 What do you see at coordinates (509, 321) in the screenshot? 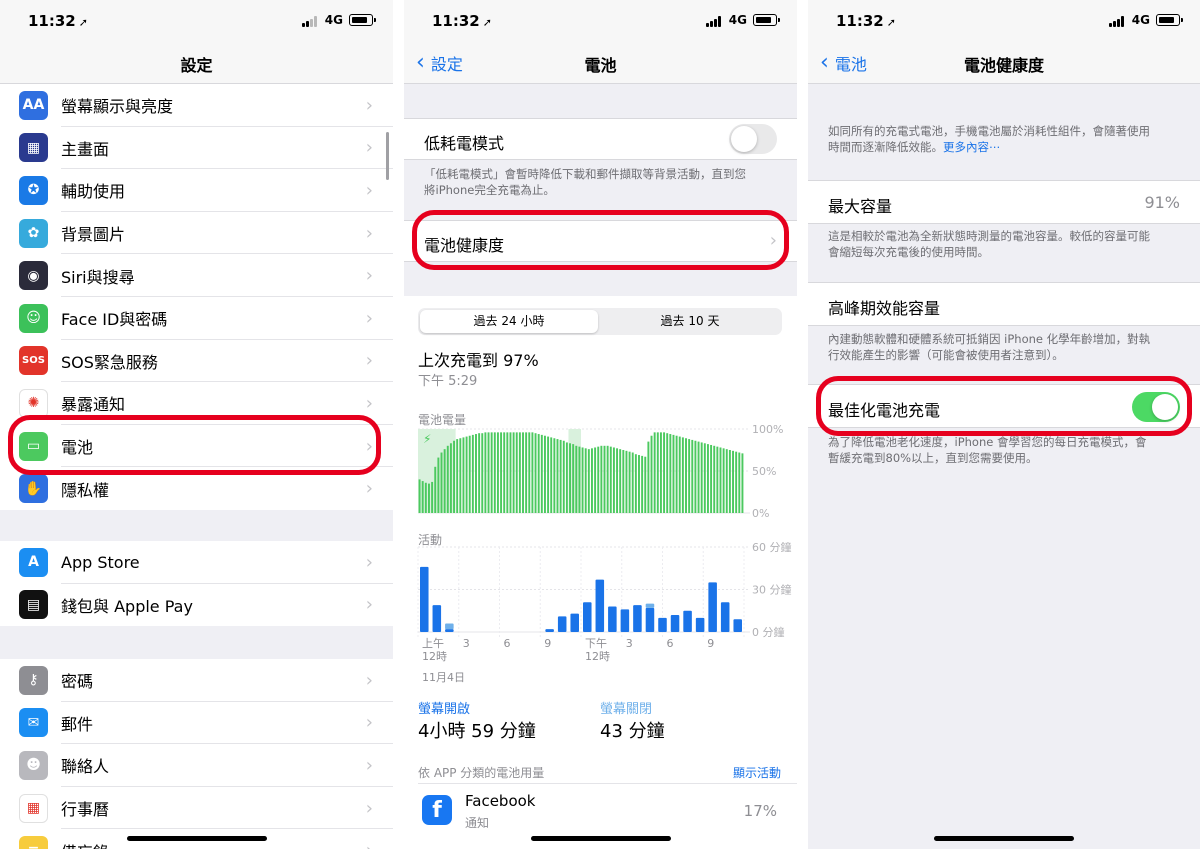
I see `segment-24h: 過去 24 小時` at bounding box center [509, 321].